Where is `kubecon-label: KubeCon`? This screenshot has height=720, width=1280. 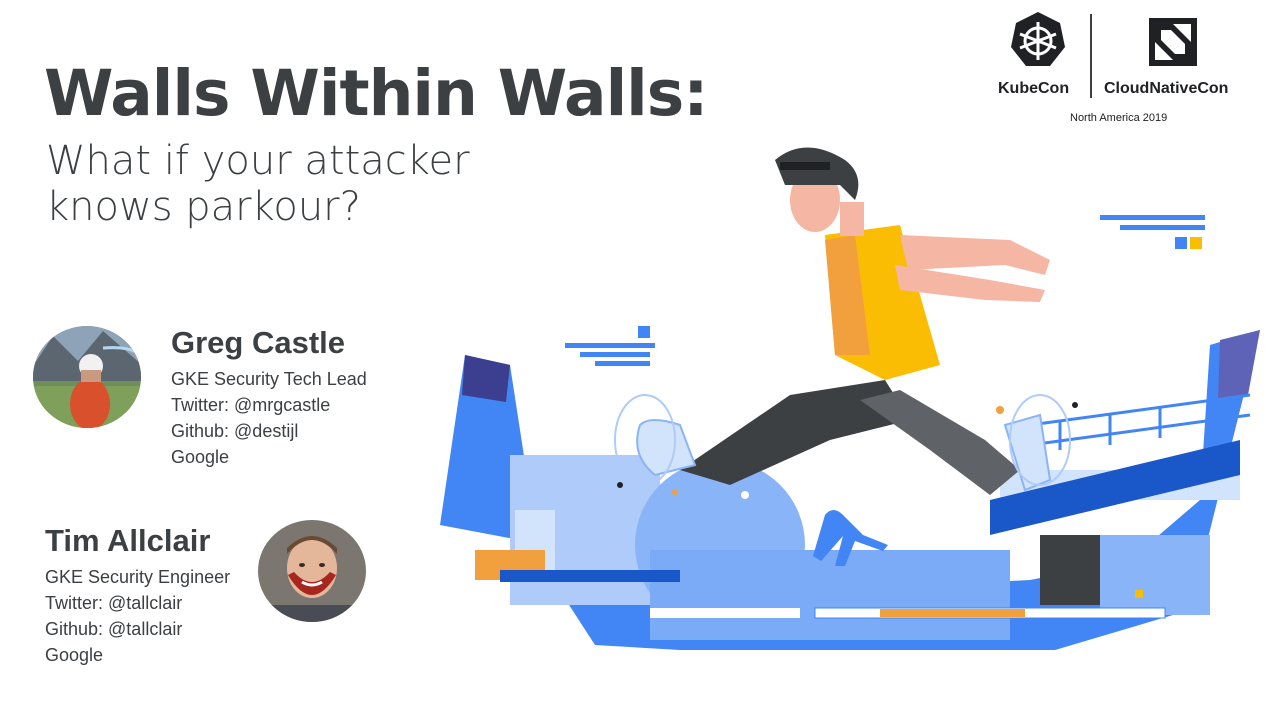
kubecon-label: KubeCon is located at coordinates (1034, 88).